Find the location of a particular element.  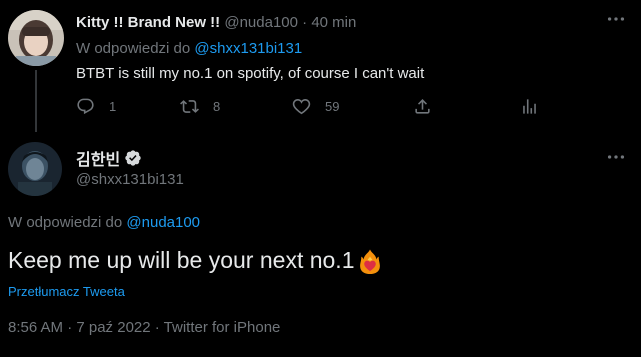

tweet-text: Keep me up will be your next no.1 is located at coordinates (195, 260).